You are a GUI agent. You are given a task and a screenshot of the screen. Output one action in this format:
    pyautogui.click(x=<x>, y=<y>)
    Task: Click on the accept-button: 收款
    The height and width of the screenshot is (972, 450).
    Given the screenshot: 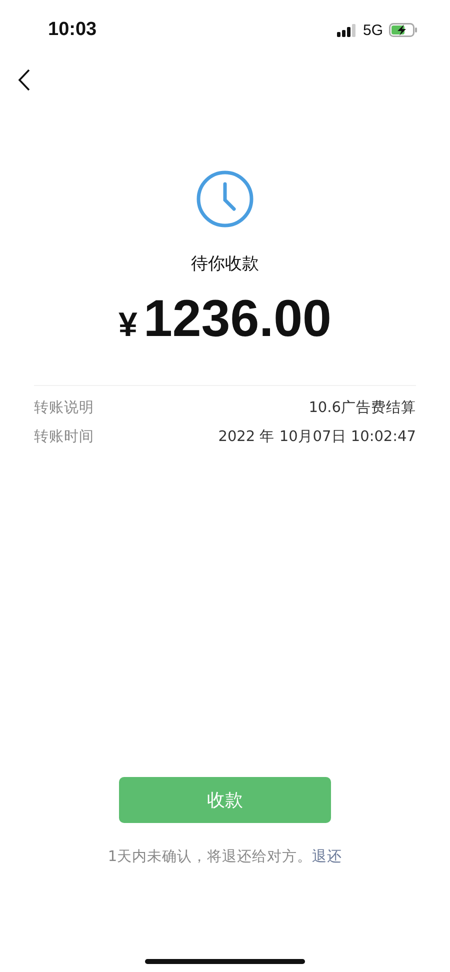 What is the action you would take?
    pyautogui.click(x=225, y=800)
    